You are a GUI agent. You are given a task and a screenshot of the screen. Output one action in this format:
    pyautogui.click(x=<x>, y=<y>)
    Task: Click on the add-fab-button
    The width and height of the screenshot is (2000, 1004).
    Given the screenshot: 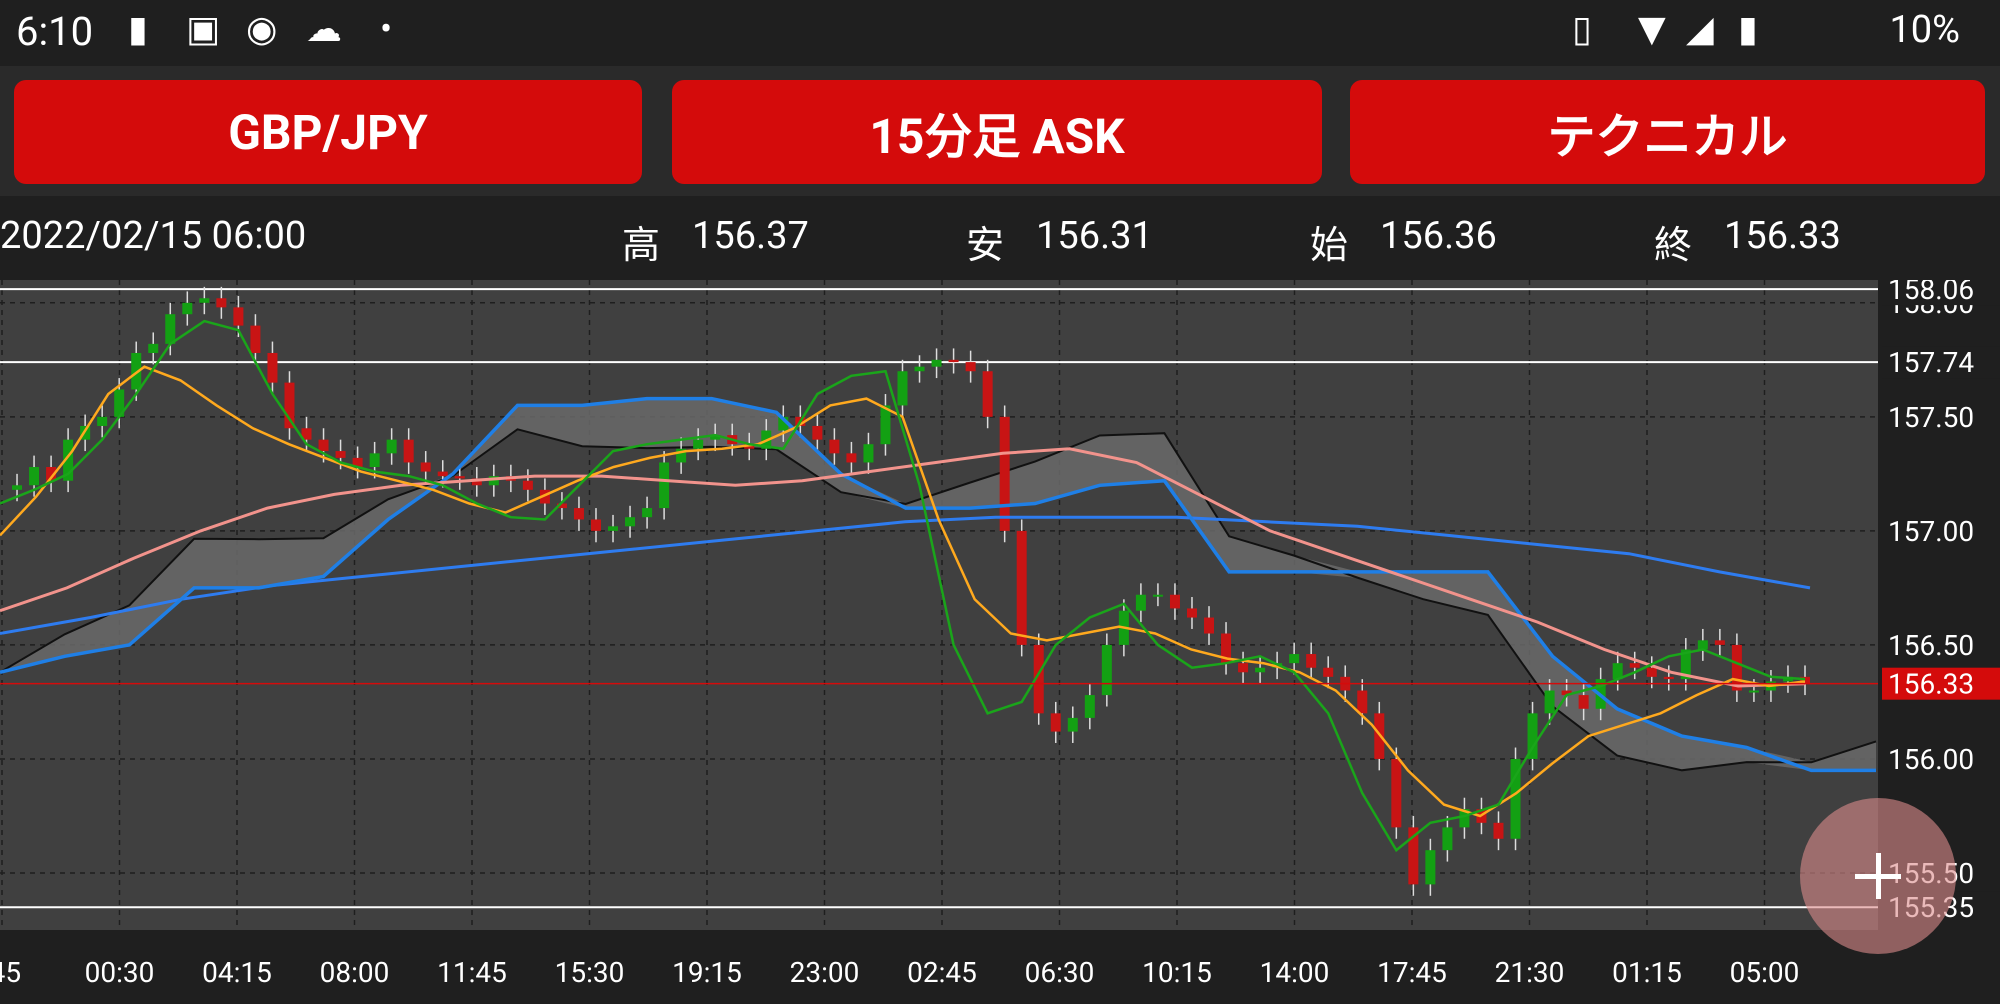 What is the action you would take?
    pyautogui.click(x=1878, y=876)
    